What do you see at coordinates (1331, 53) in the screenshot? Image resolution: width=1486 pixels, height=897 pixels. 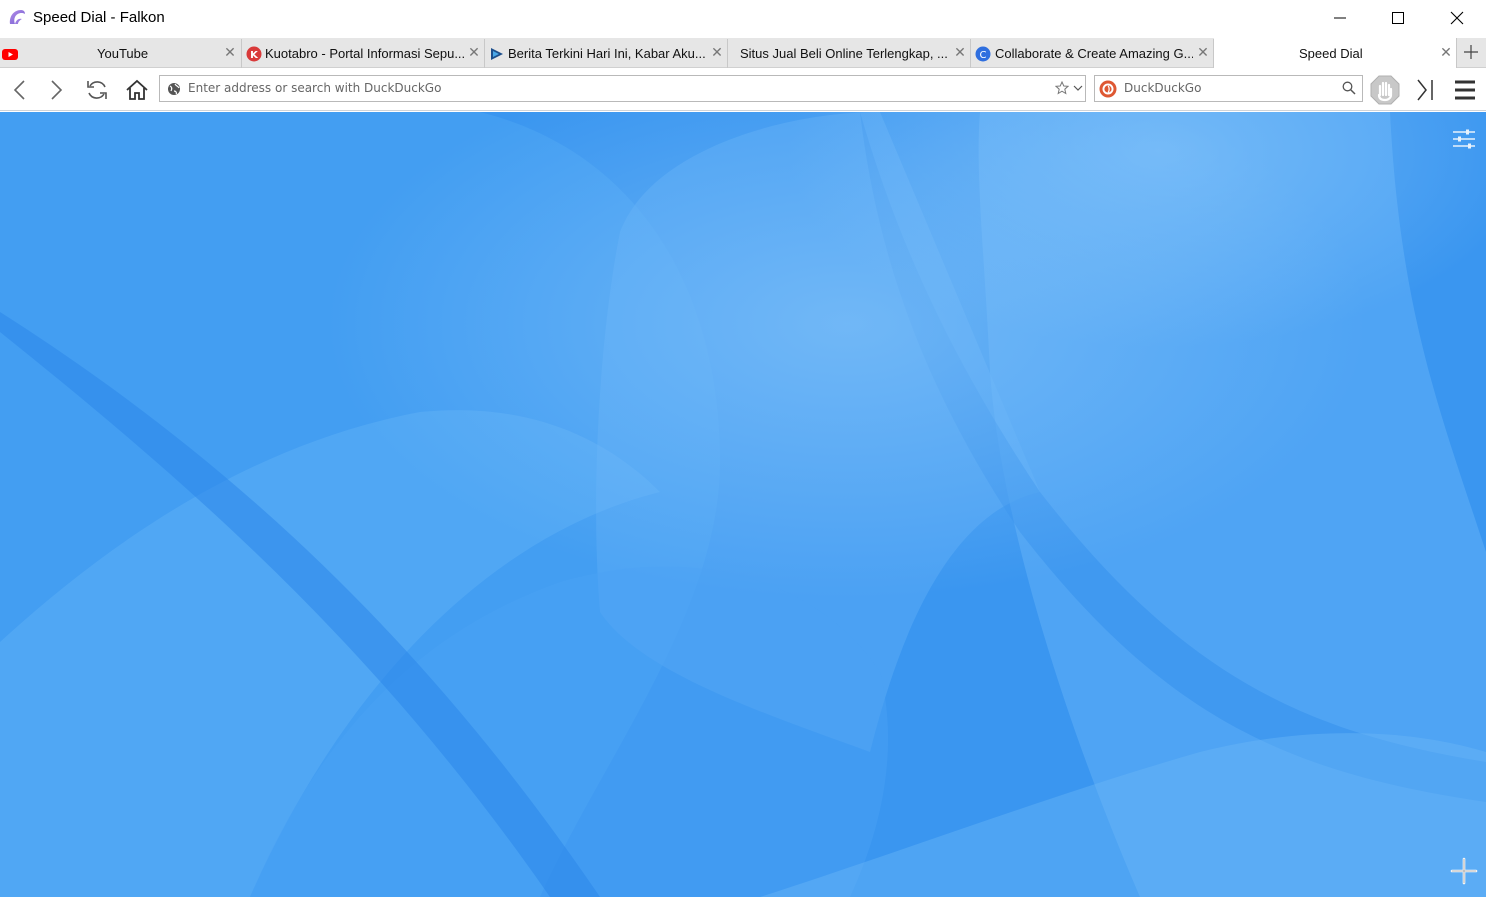 I see `tab-title: Speed Dial` at bounding box center [1331, 53].